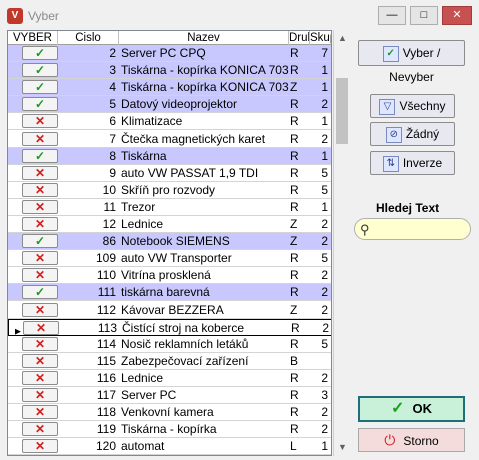 The width and height of the screenshot is (479, 460). Describe the element at coordinates (204, 38) in the screenshot. I see `column-header-nazev: Nazev` at that location.